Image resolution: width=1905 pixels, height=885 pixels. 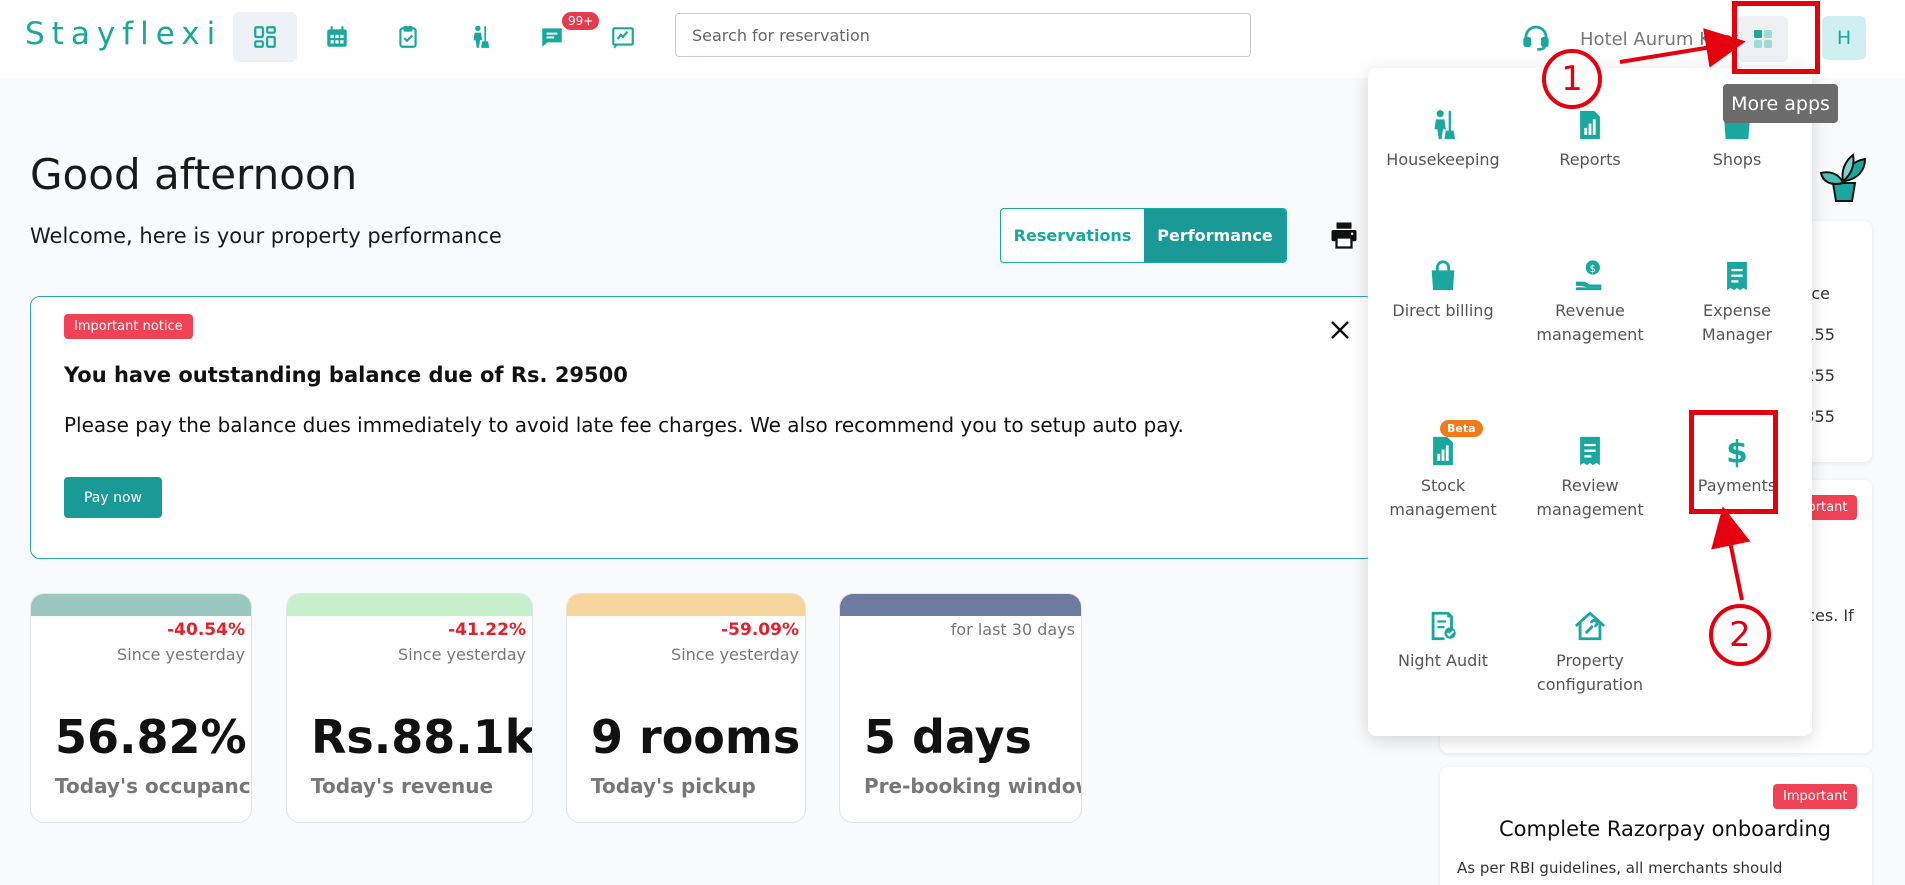 I want to click on printer-icon, so click(x=1344, y=235).